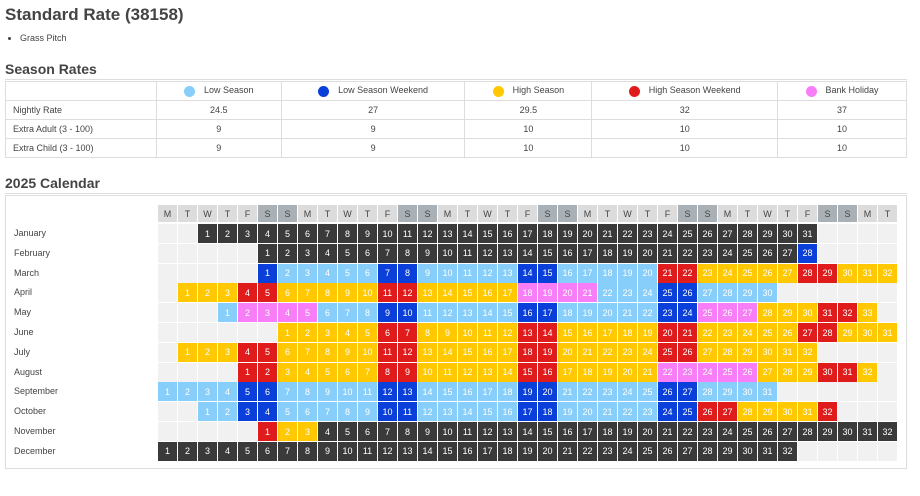  What do you see at coordinates (547, 372) in the screenshot?
I see `day-cell-high-season-weekend: 16` at bounding box center [547, 372].